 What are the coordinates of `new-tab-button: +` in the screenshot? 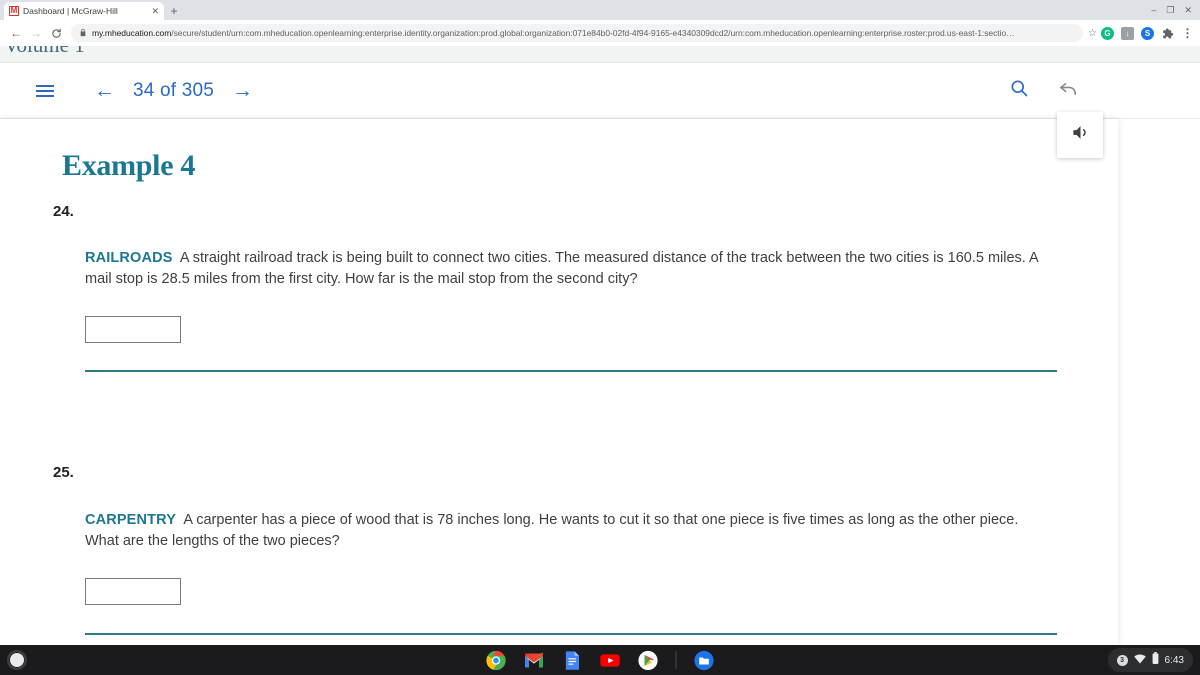 It's located at (174, 11).